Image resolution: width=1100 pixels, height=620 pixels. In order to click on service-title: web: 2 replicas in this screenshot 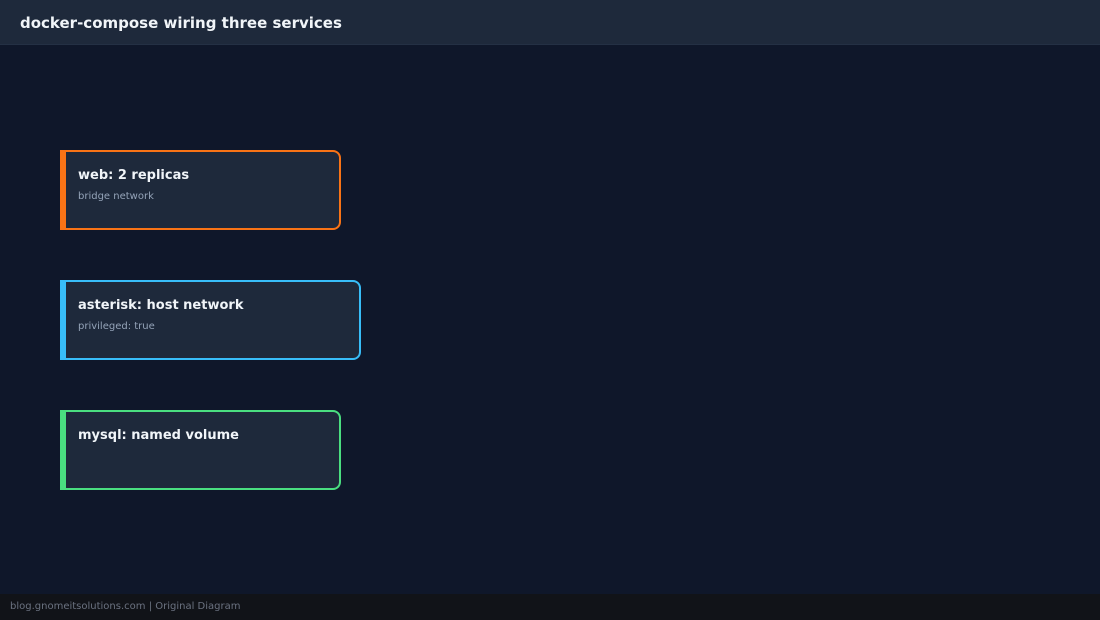, I will do `click(134, 175)`.